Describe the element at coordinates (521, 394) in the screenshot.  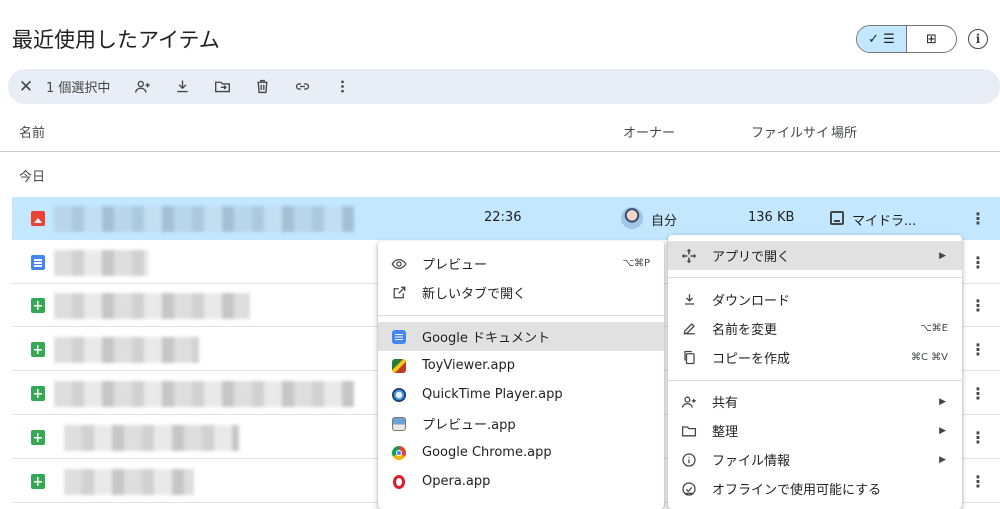
I see `menu-item-quicktime: QuickTime Player.app` at that location.